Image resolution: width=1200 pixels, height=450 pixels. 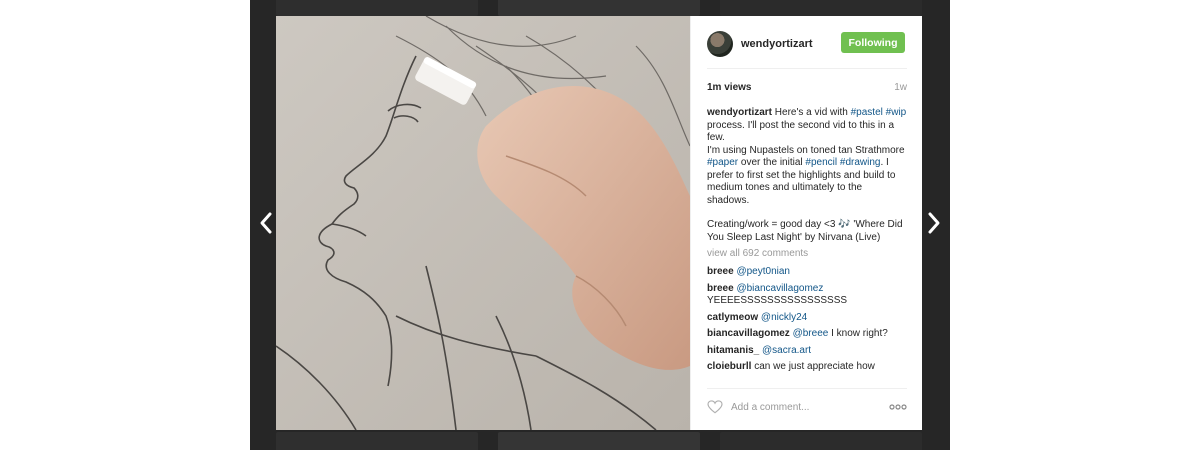 I want to click on view-all-comments-link: view all 692 comments, so click(x=807, y=255).